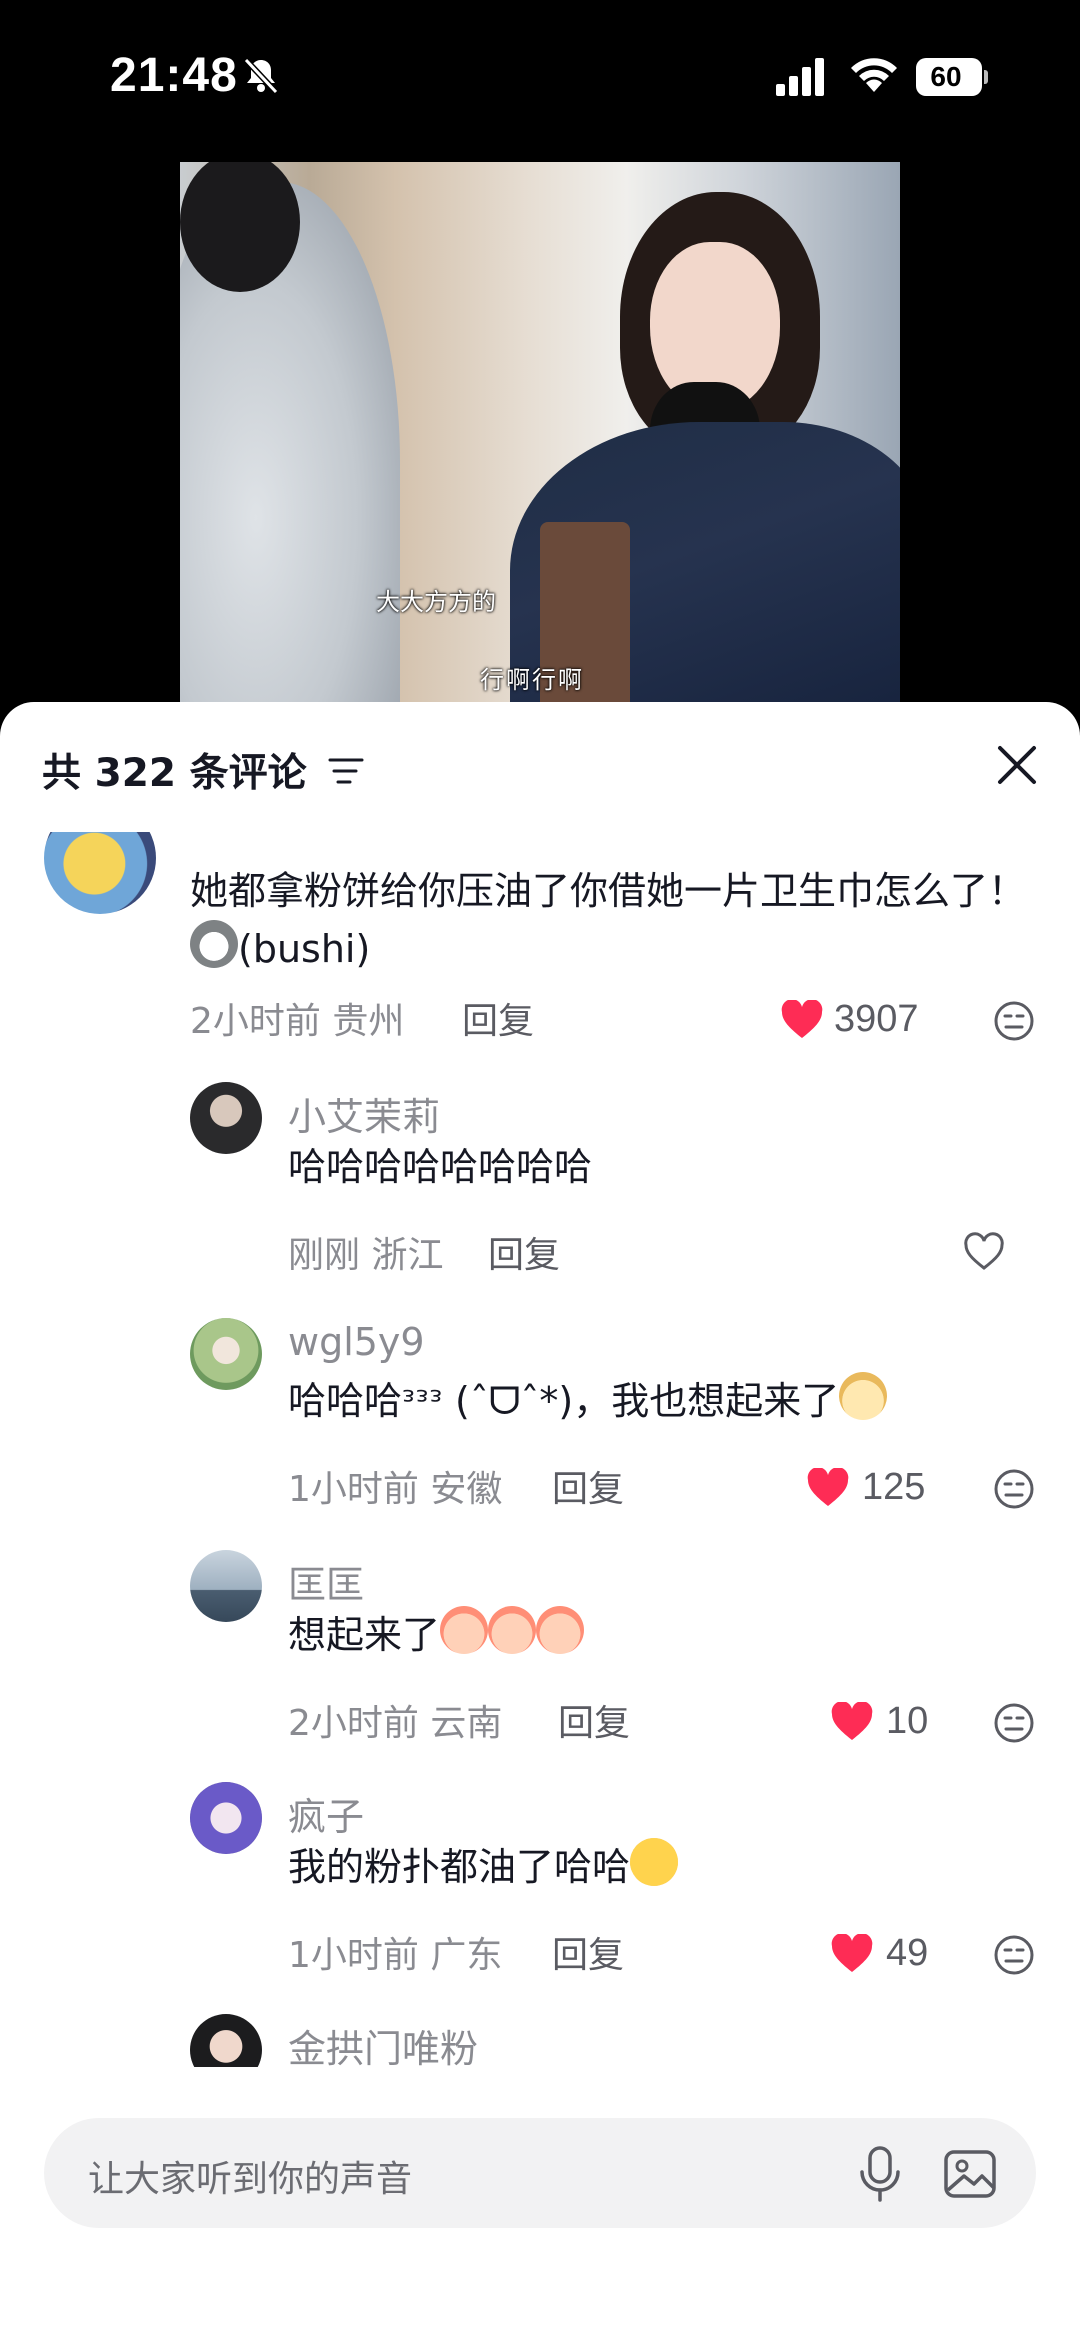  I want to click on cat-emoji-icon, so click(214, 944).